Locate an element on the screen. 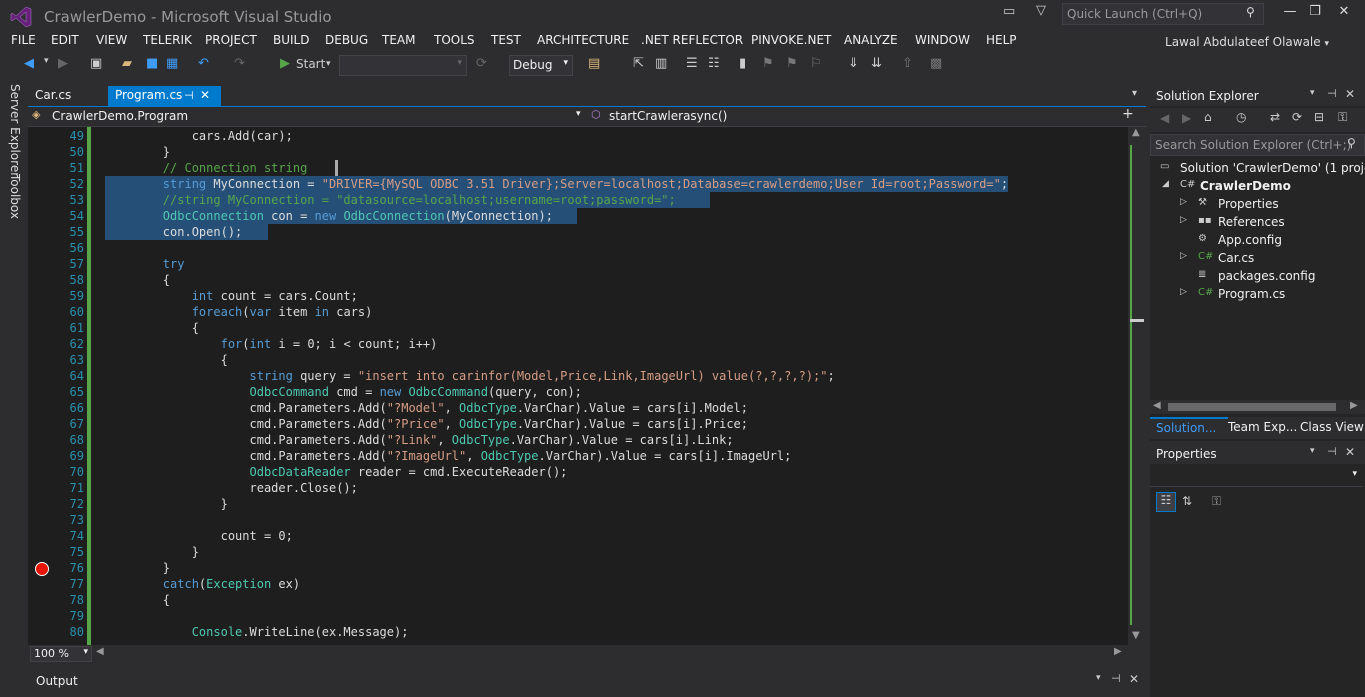 The width and height of the screenshot is (1365, 697). code-line: 57 try is located at coordinates (578, 264).